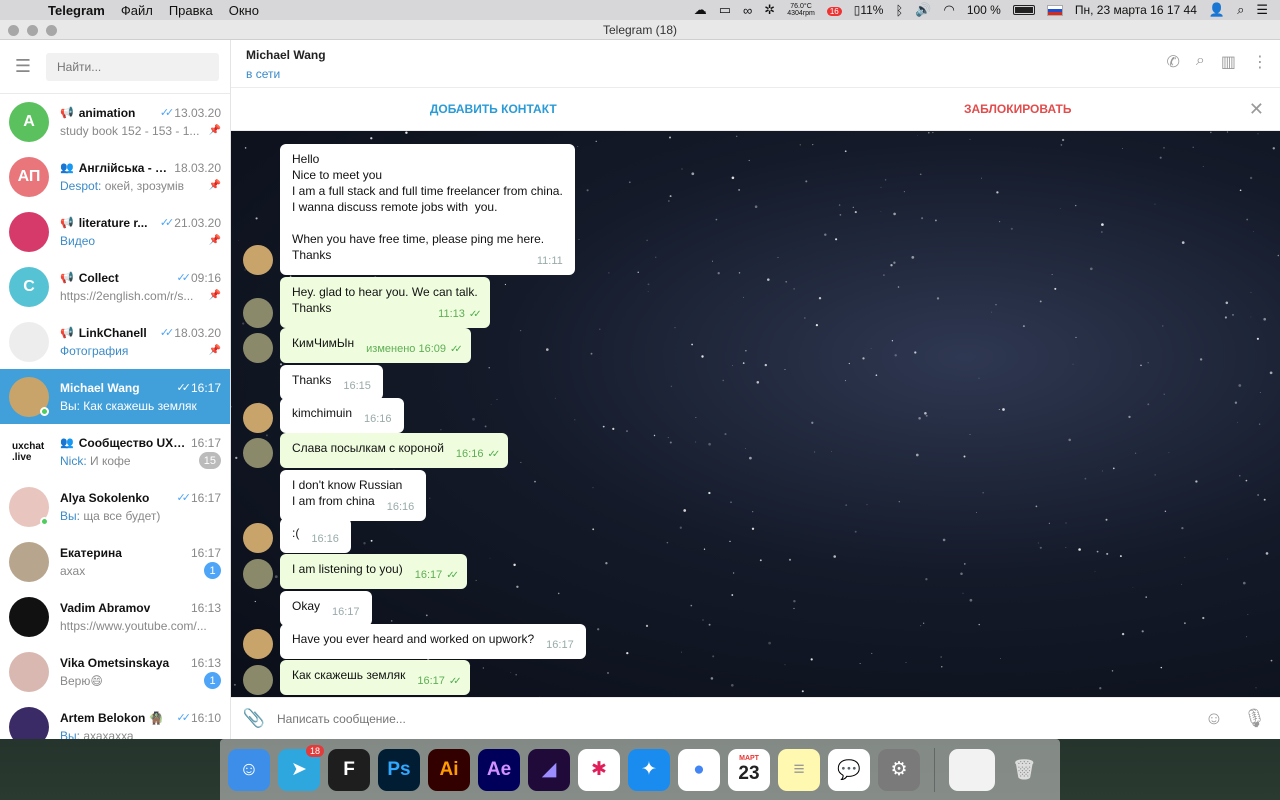  What do you see at coordinates (699, 769) in the screenshot?
I see `dock-app-chrome: ●` at bounding box center [699, 769].